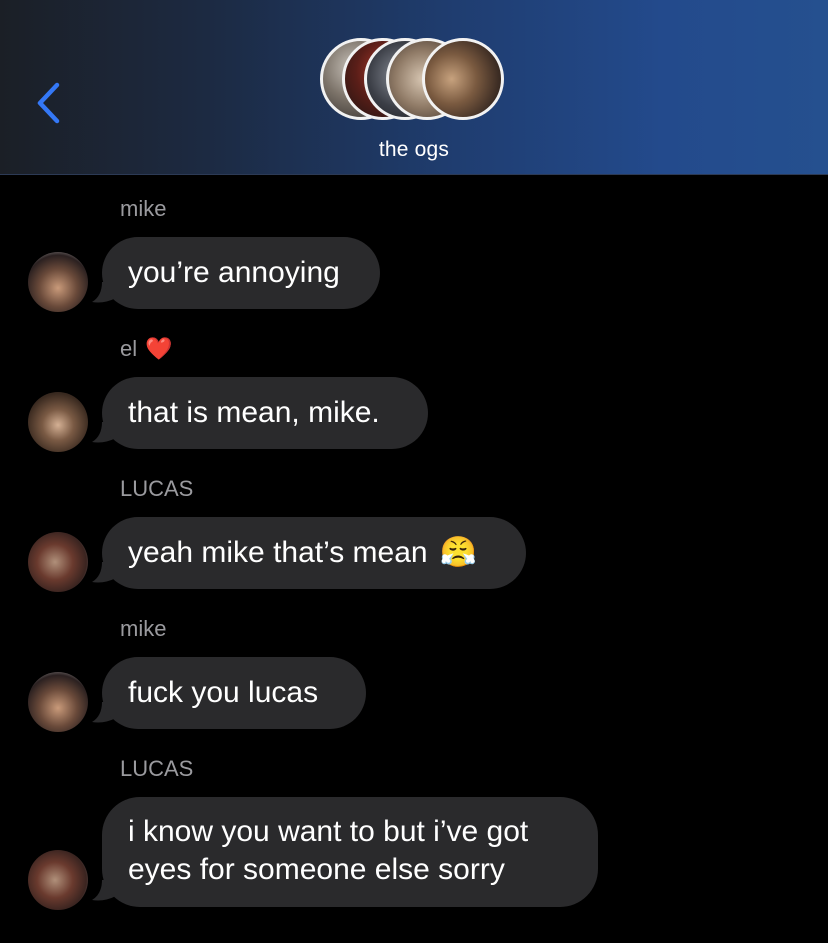 This screenshot has width=828, height=943. What do you see at coordinates (234, 272) in the screenshot?
I see `message-text: you’re annoying` at bounding box center [234, 272].